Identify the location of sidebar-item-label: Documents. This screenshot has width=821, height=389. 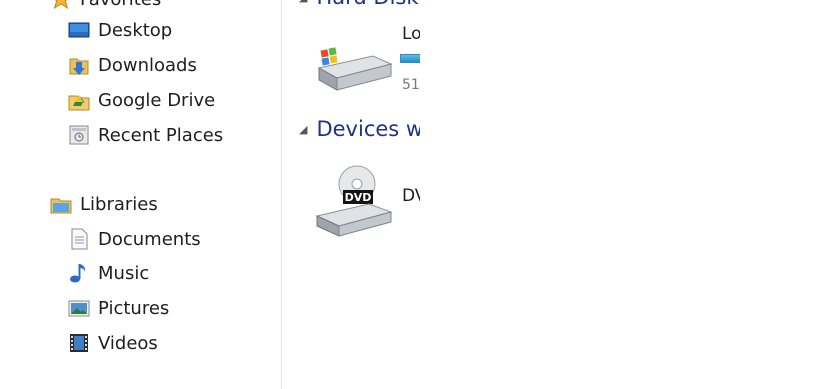
(149, 239).